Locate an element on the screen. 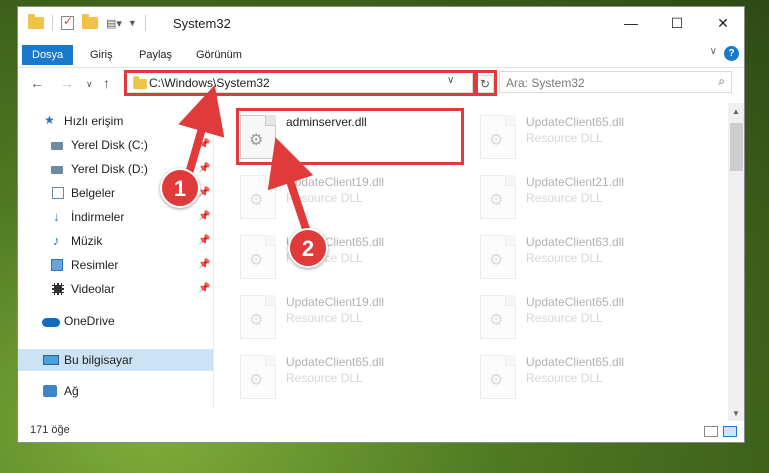 This screenshot has width=769, height=473. sidebar-item-pictures: Resimler 📌 is located at coordinates (115, 265).